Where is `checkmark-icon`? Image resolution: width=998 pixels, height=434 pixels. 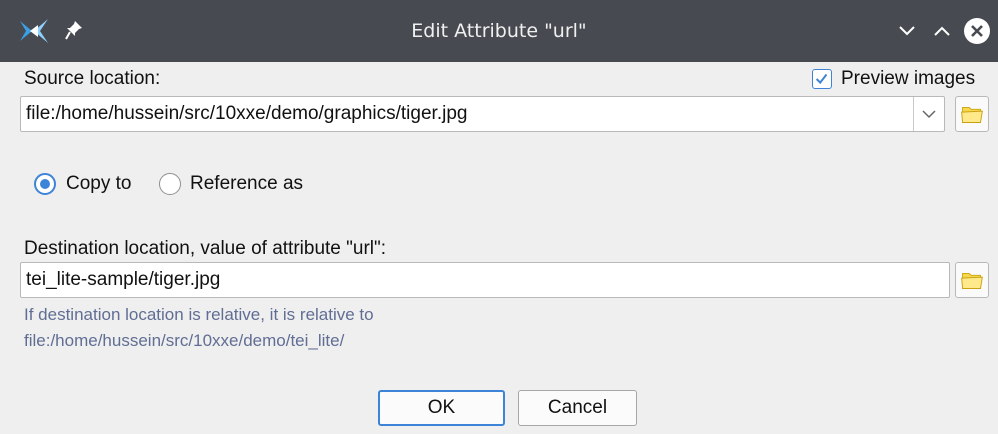
checkmark-icon is located at coordinates (821, 79).